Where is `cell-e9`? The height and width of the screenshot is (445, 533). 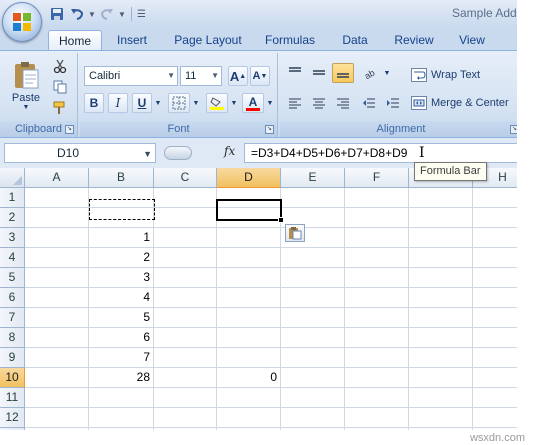
cell-e9 is located at coordinates (313, 358).